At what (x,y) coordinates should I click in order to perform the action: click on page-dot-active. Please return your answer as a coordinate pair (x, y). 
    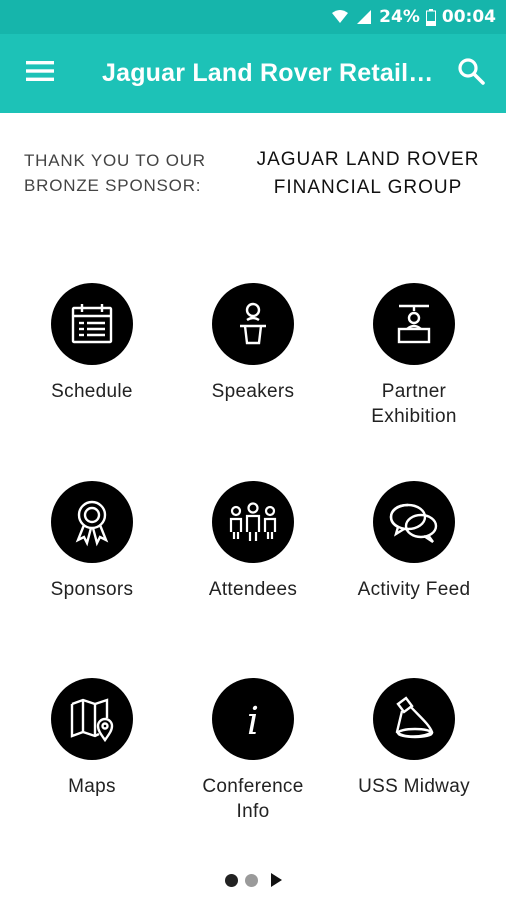
    Looking at the image, I should click on (231, 880).